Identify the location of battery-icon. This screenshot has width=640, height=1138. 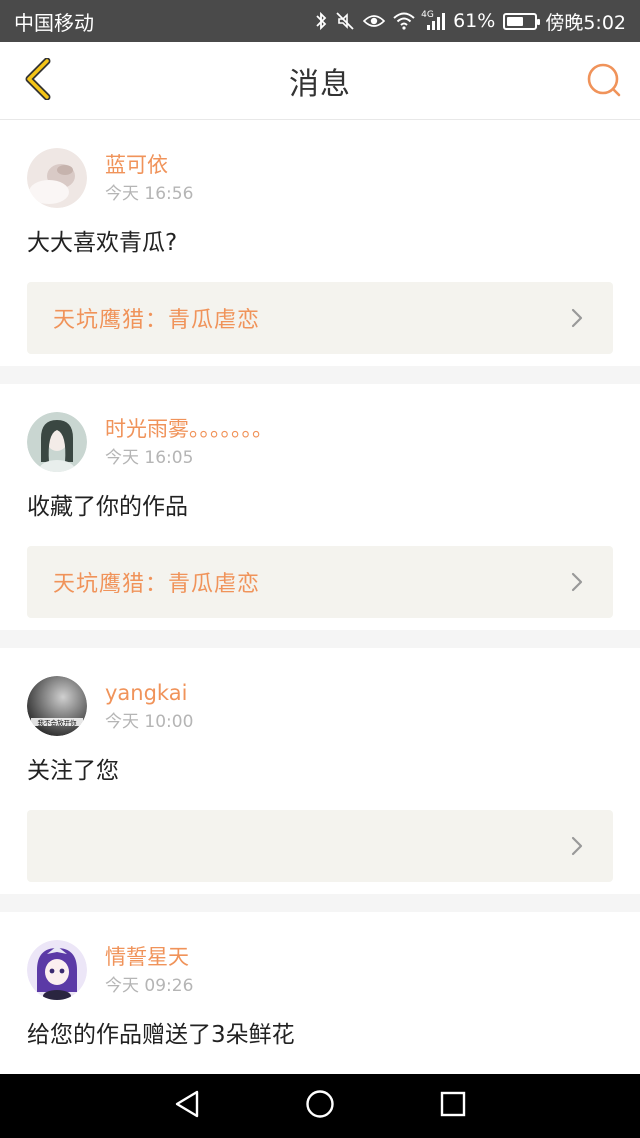
(522, 21).